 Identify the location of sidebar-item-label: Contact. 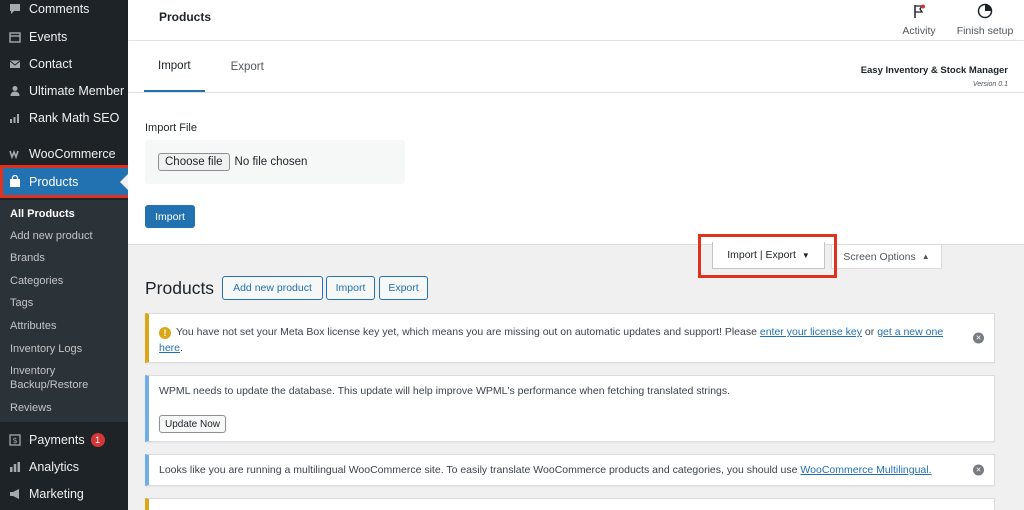
(51, 63).